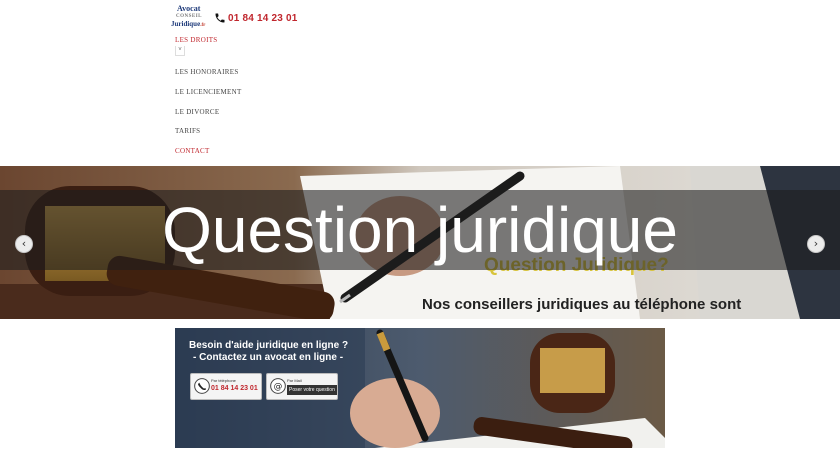  What do you see at coordinates (197, 112) in the screenshot?
I see `nav-item-le-divorce: LE DIVORCE` at bounding box center [197, 112].